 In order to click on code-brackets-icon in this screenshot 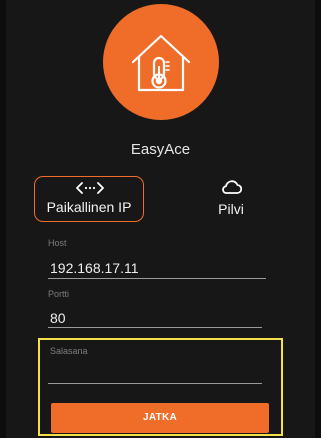, I will do `click(90, 188)`.